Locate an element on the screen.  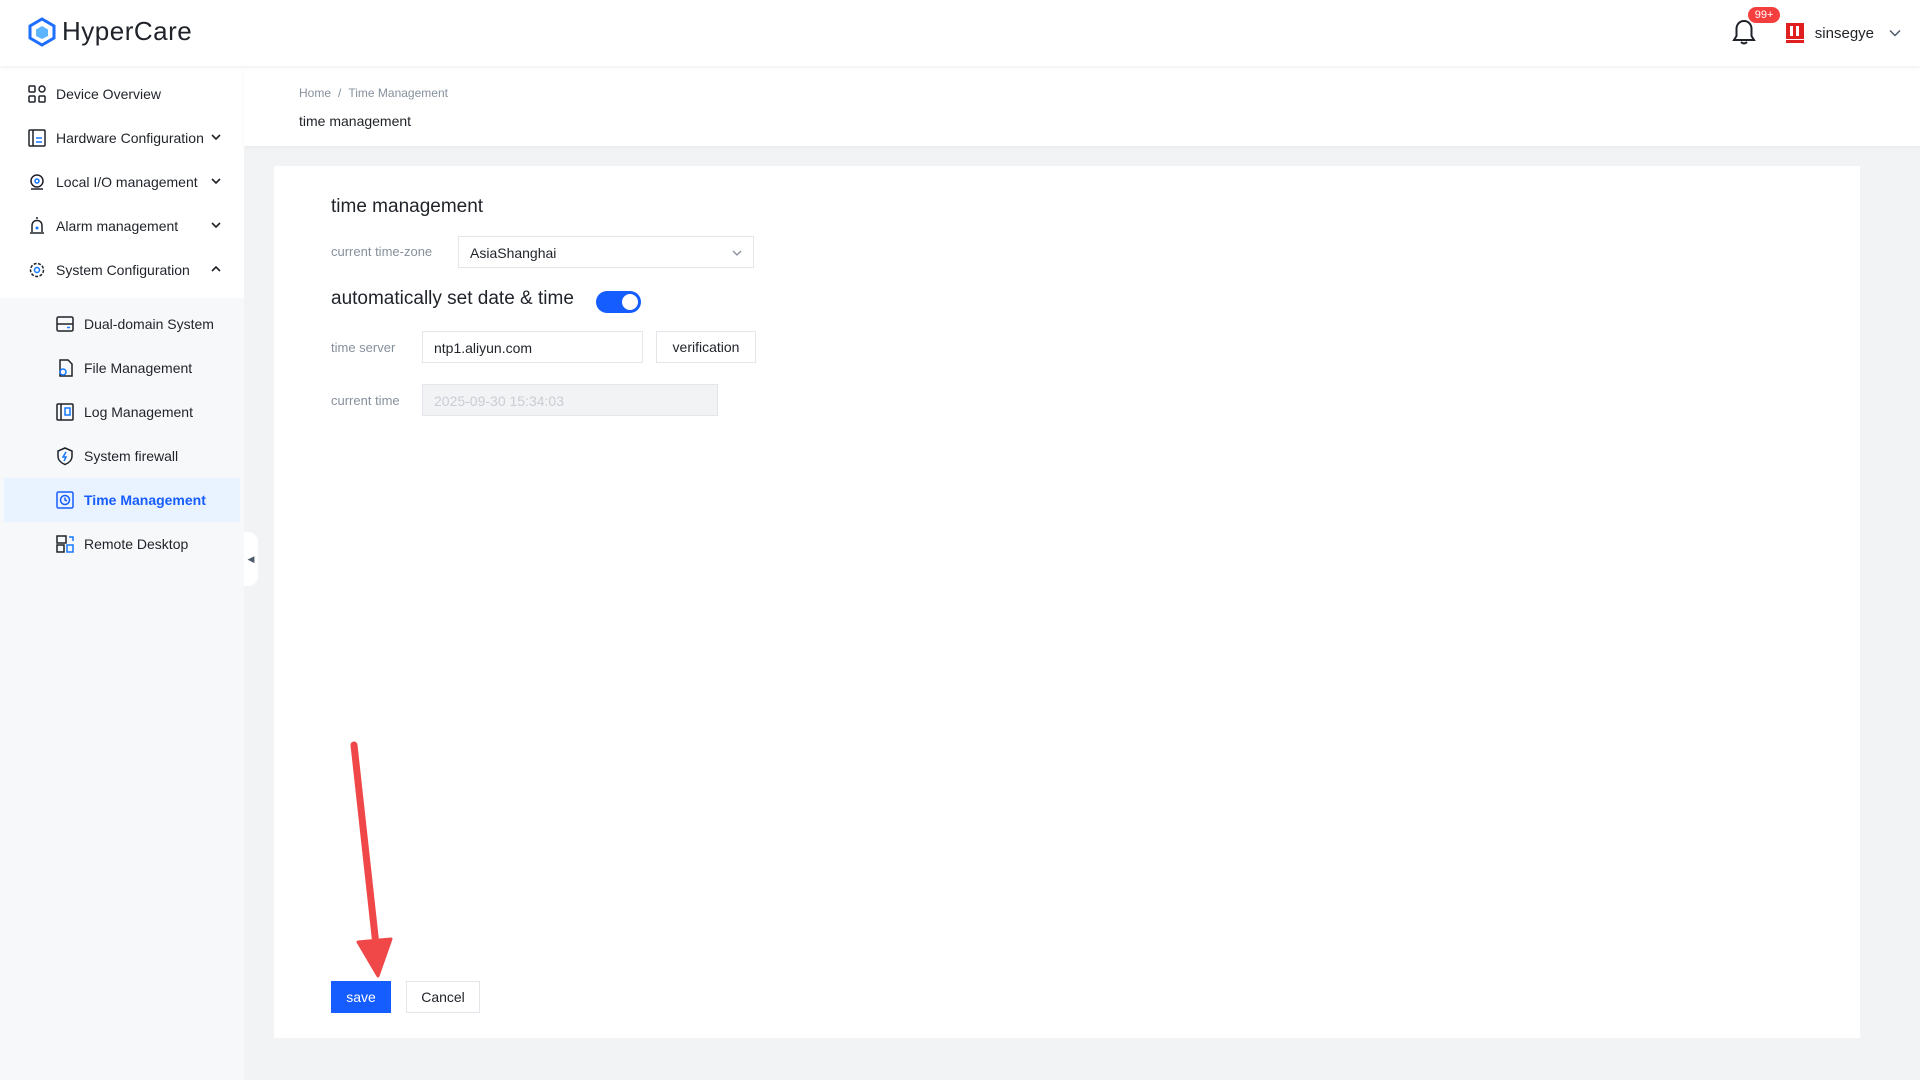
sidebar-item-device-overview: Device Overview is located at coordinates (122, 94).